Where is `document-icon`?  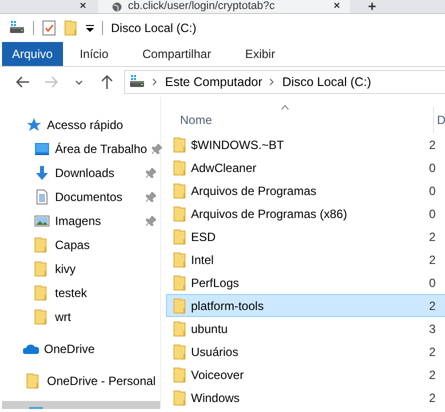 document-icon is located at coordinates (42, 197).